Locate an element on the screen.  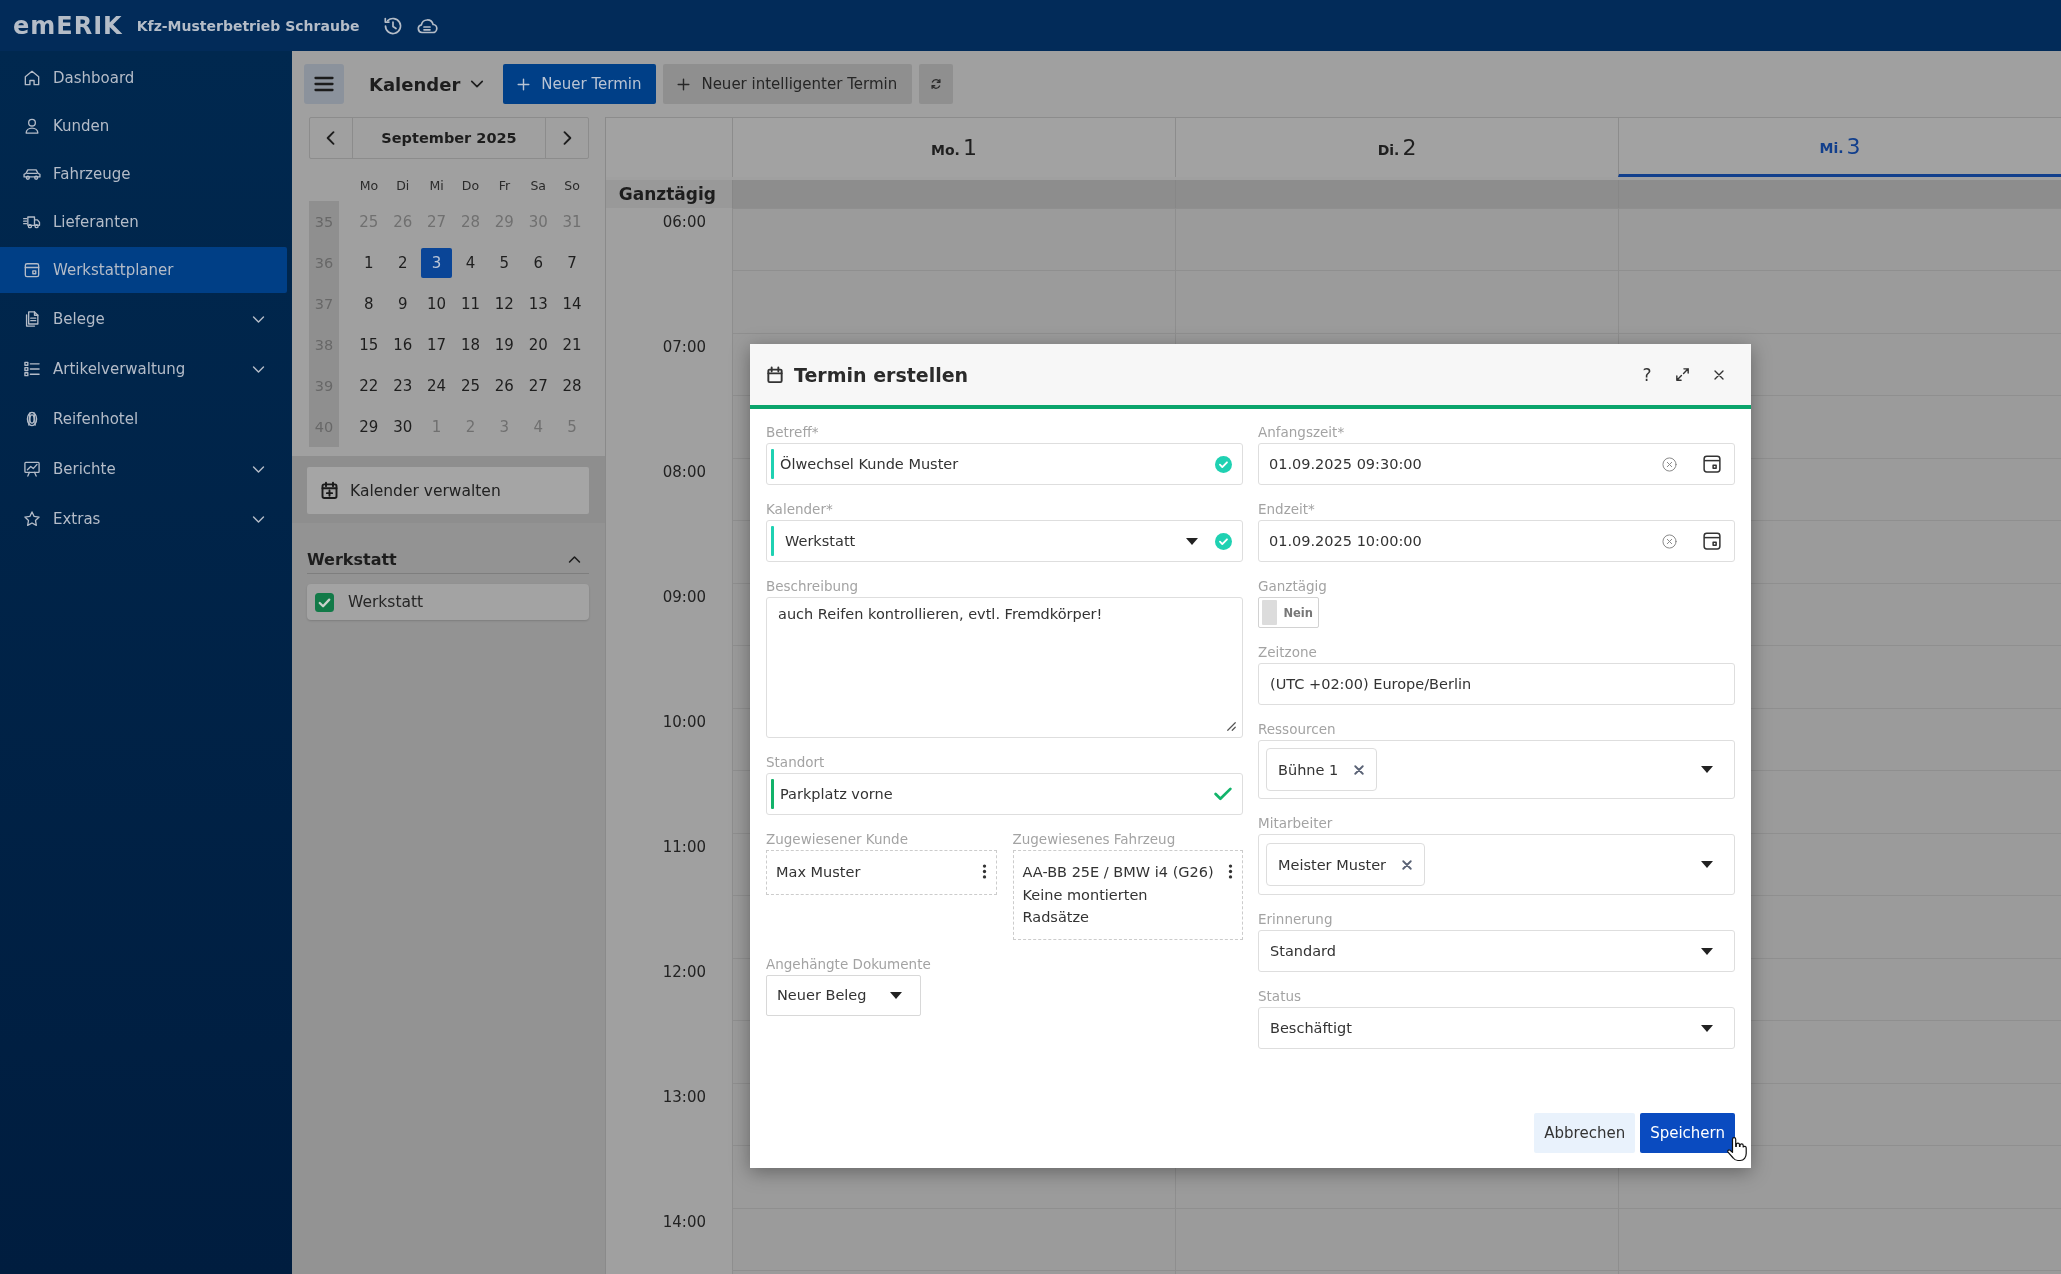
toggle-switch: Nein is located at coordinates (1288, 612).